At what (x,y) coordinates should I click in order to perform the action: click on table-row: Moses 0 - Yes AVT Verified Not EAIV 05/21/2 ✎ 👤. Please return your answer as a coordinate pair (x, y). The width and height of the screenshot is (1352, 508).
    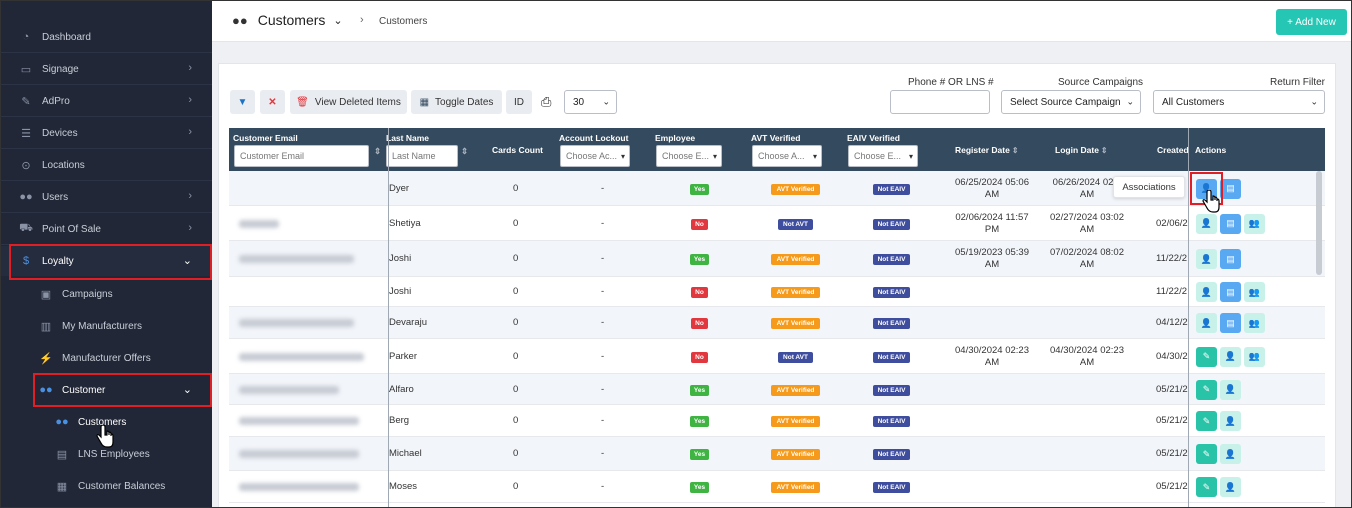
    Looking at the image, I should click on (777, 487).